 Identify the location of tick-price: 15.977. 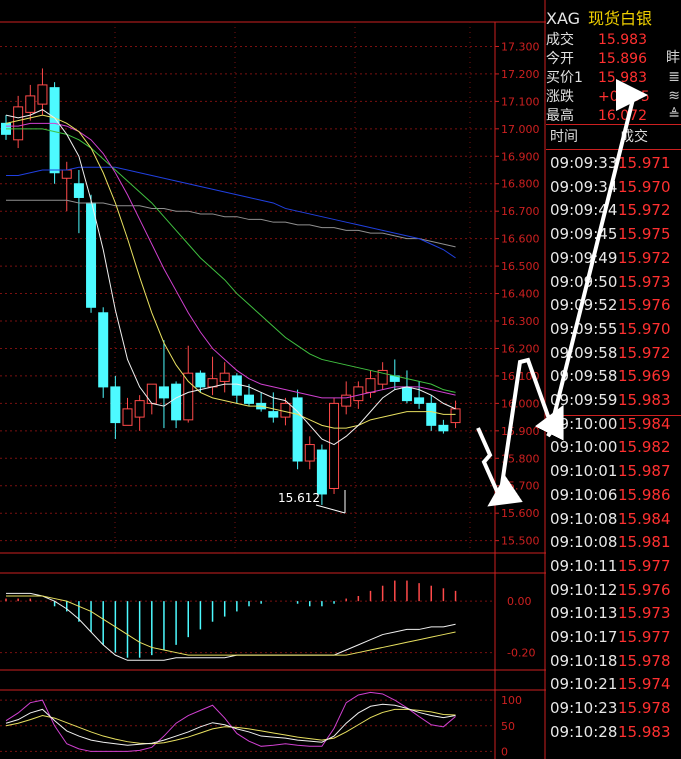
(644, 565).